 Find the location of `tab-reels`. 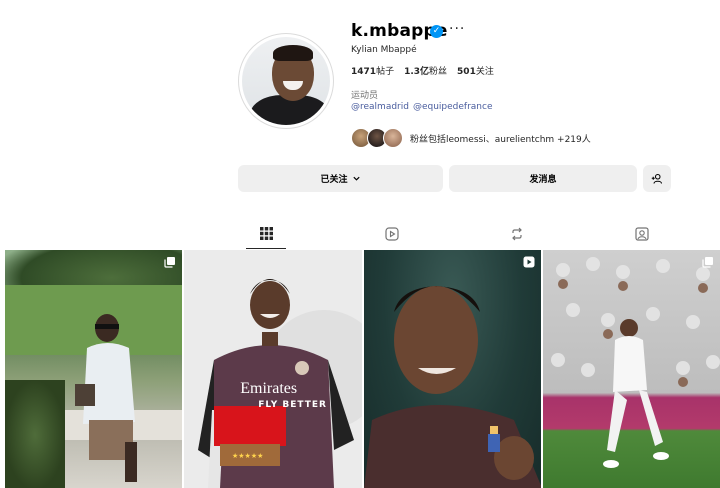

tab-reels is located at coordinates (392, 234).